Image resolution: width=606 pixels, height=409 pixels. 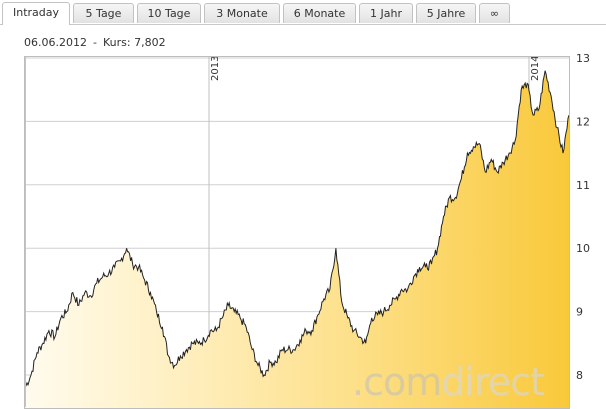 I want to click on y-tick-label: 9, so click(x=579, y=312).